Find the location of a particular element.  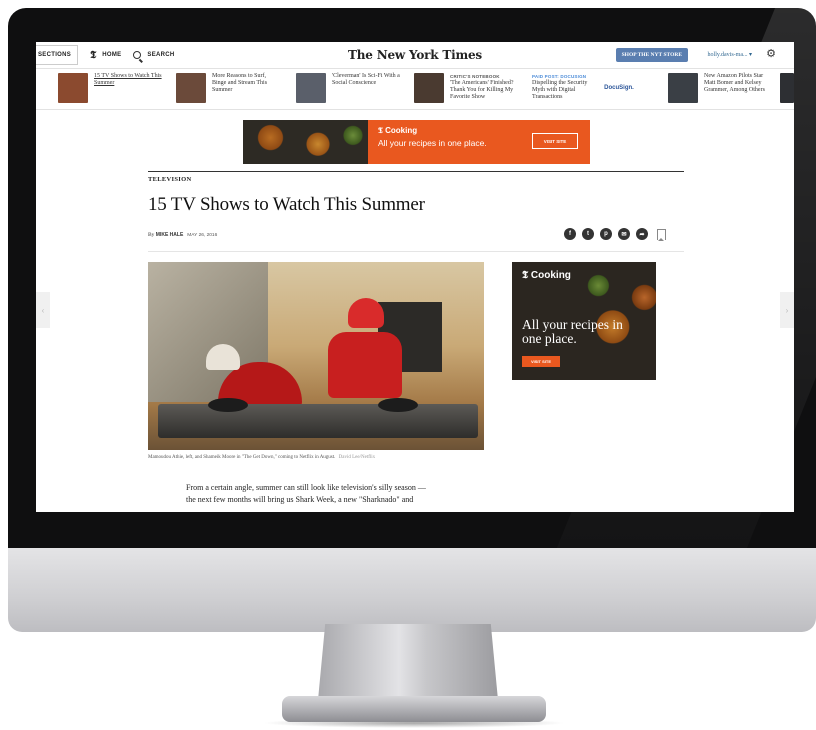

docusign-logo: DocuSign. is located at coordinates (619, 88).